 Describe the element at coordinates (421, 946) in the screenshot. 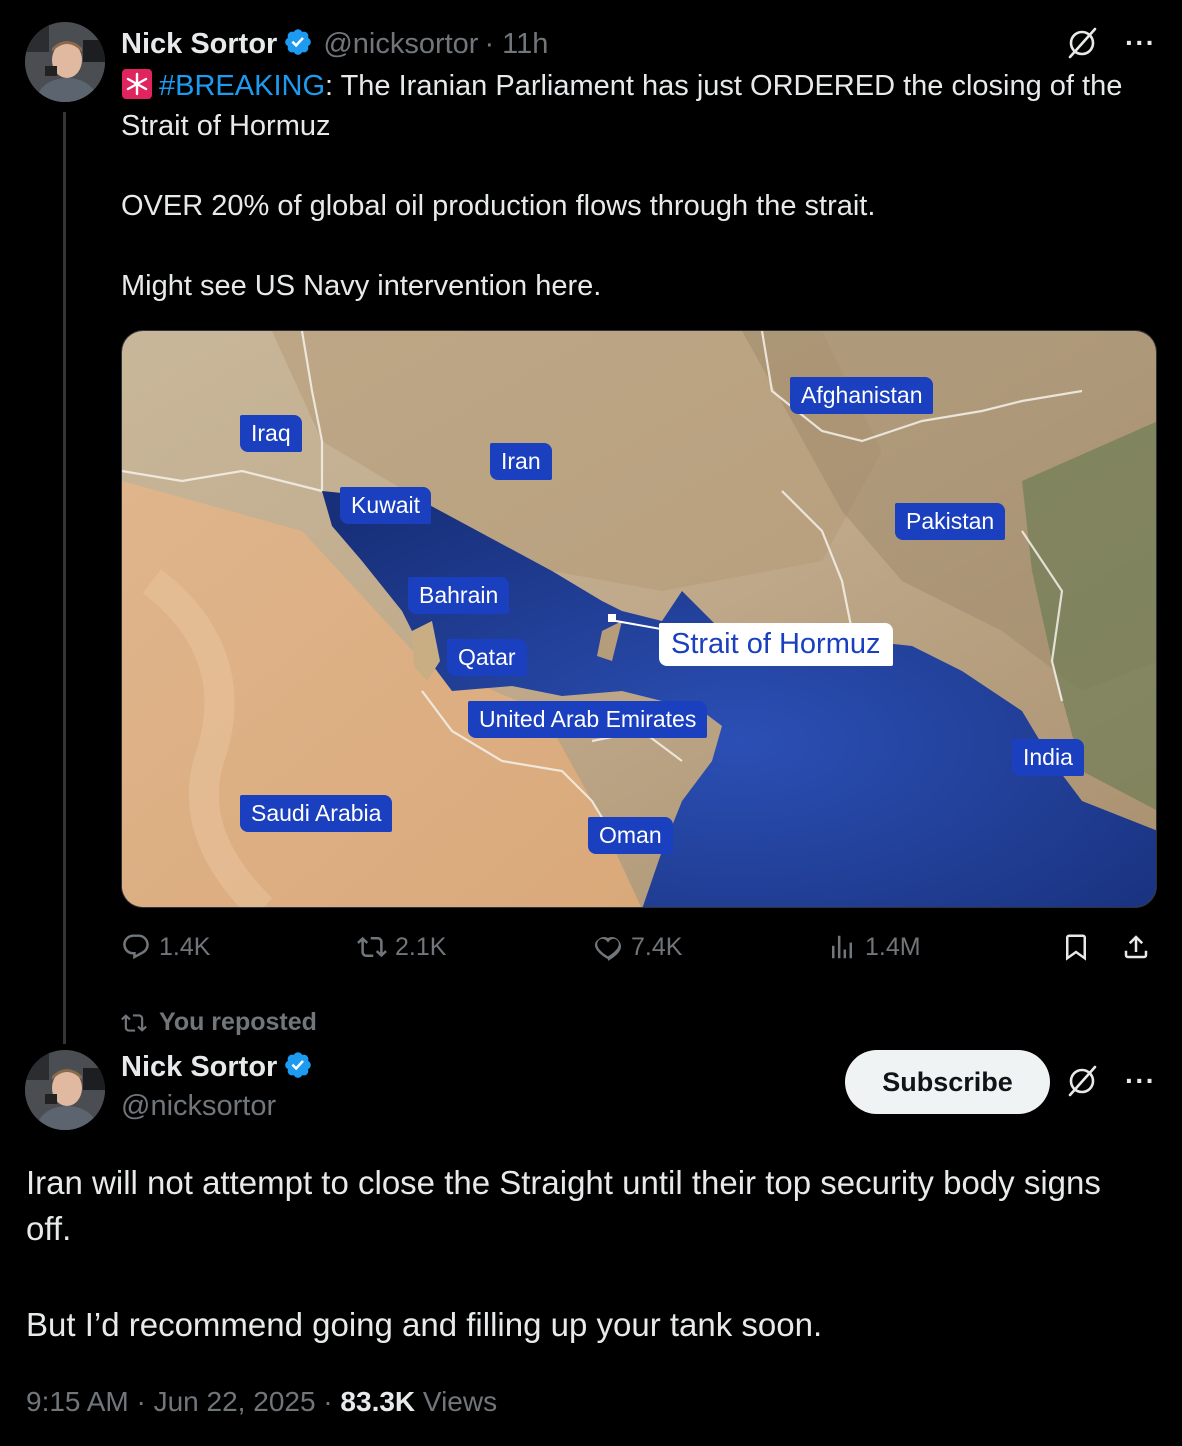

I see `repost-count: 2.1K` at that location.